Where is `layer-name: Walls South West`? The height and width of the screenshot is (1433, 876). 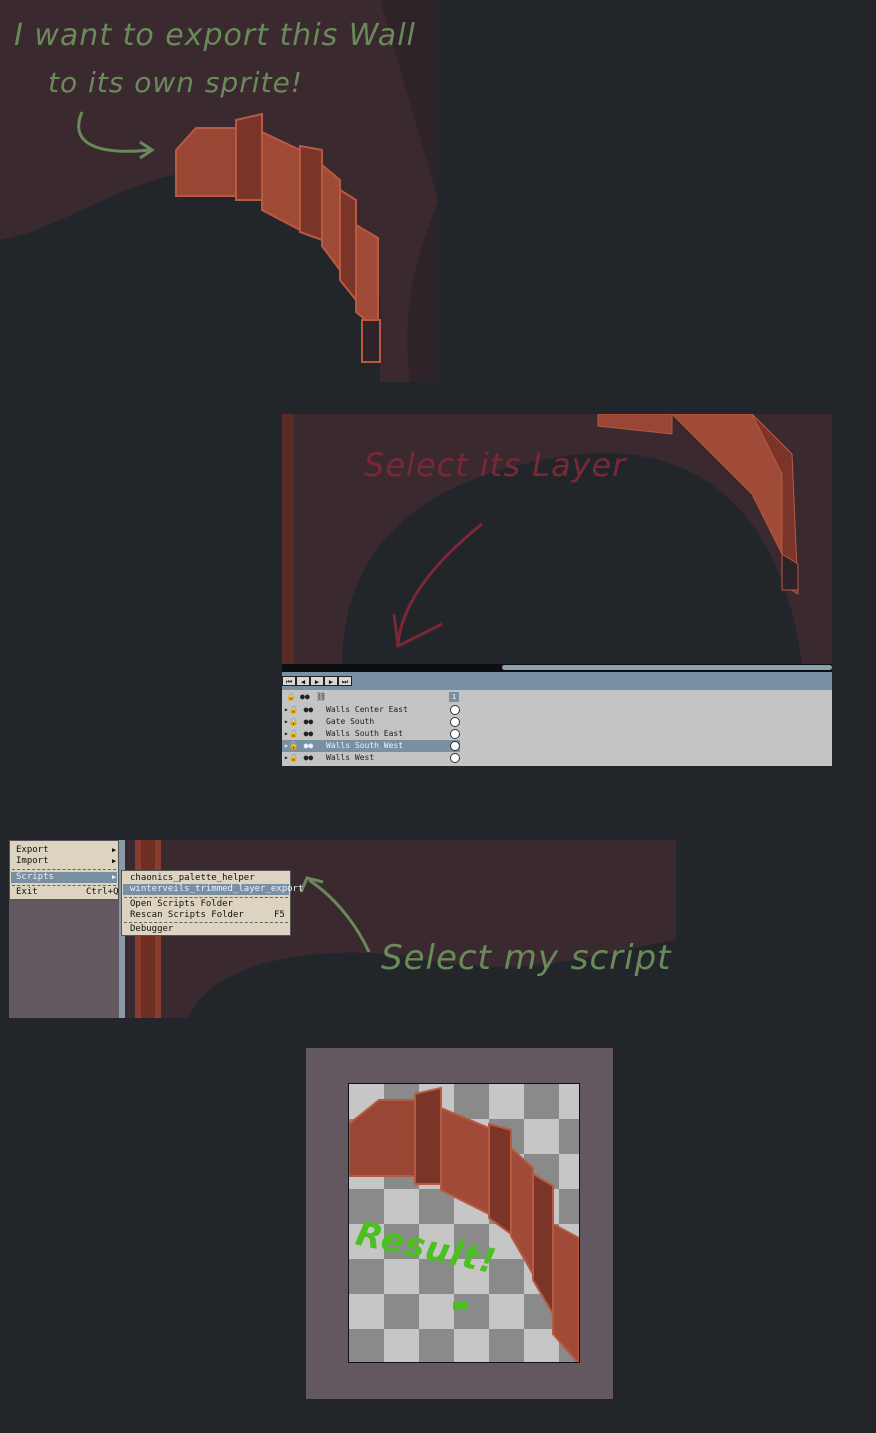
layer-name: Walls South West is located at coordinates (365, 745).